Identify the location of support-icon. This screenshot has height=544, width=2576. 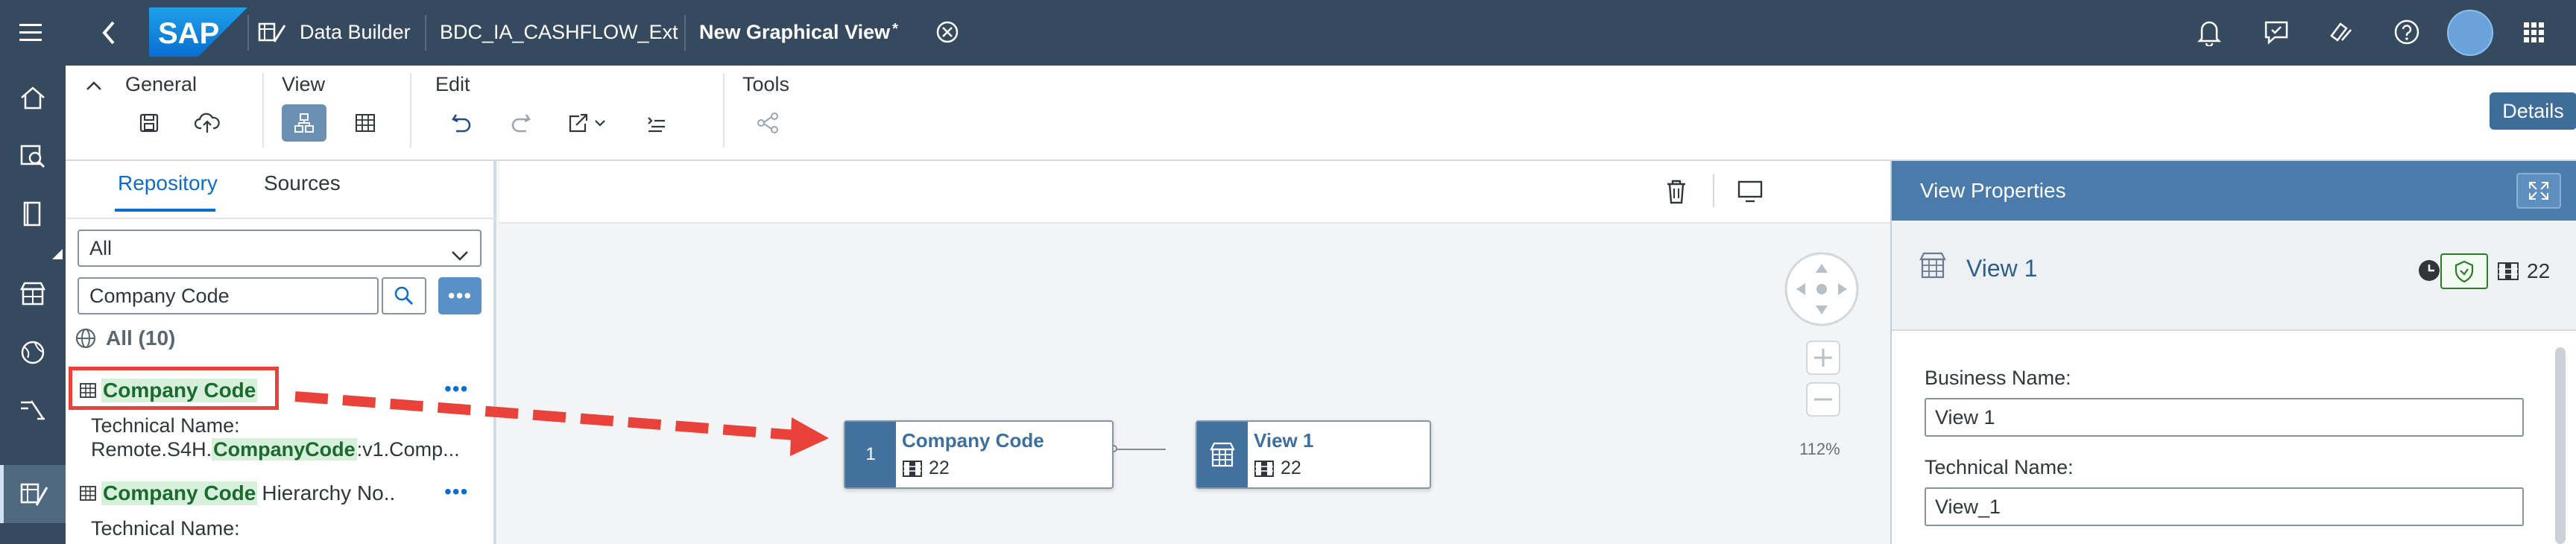
(2341, 34).